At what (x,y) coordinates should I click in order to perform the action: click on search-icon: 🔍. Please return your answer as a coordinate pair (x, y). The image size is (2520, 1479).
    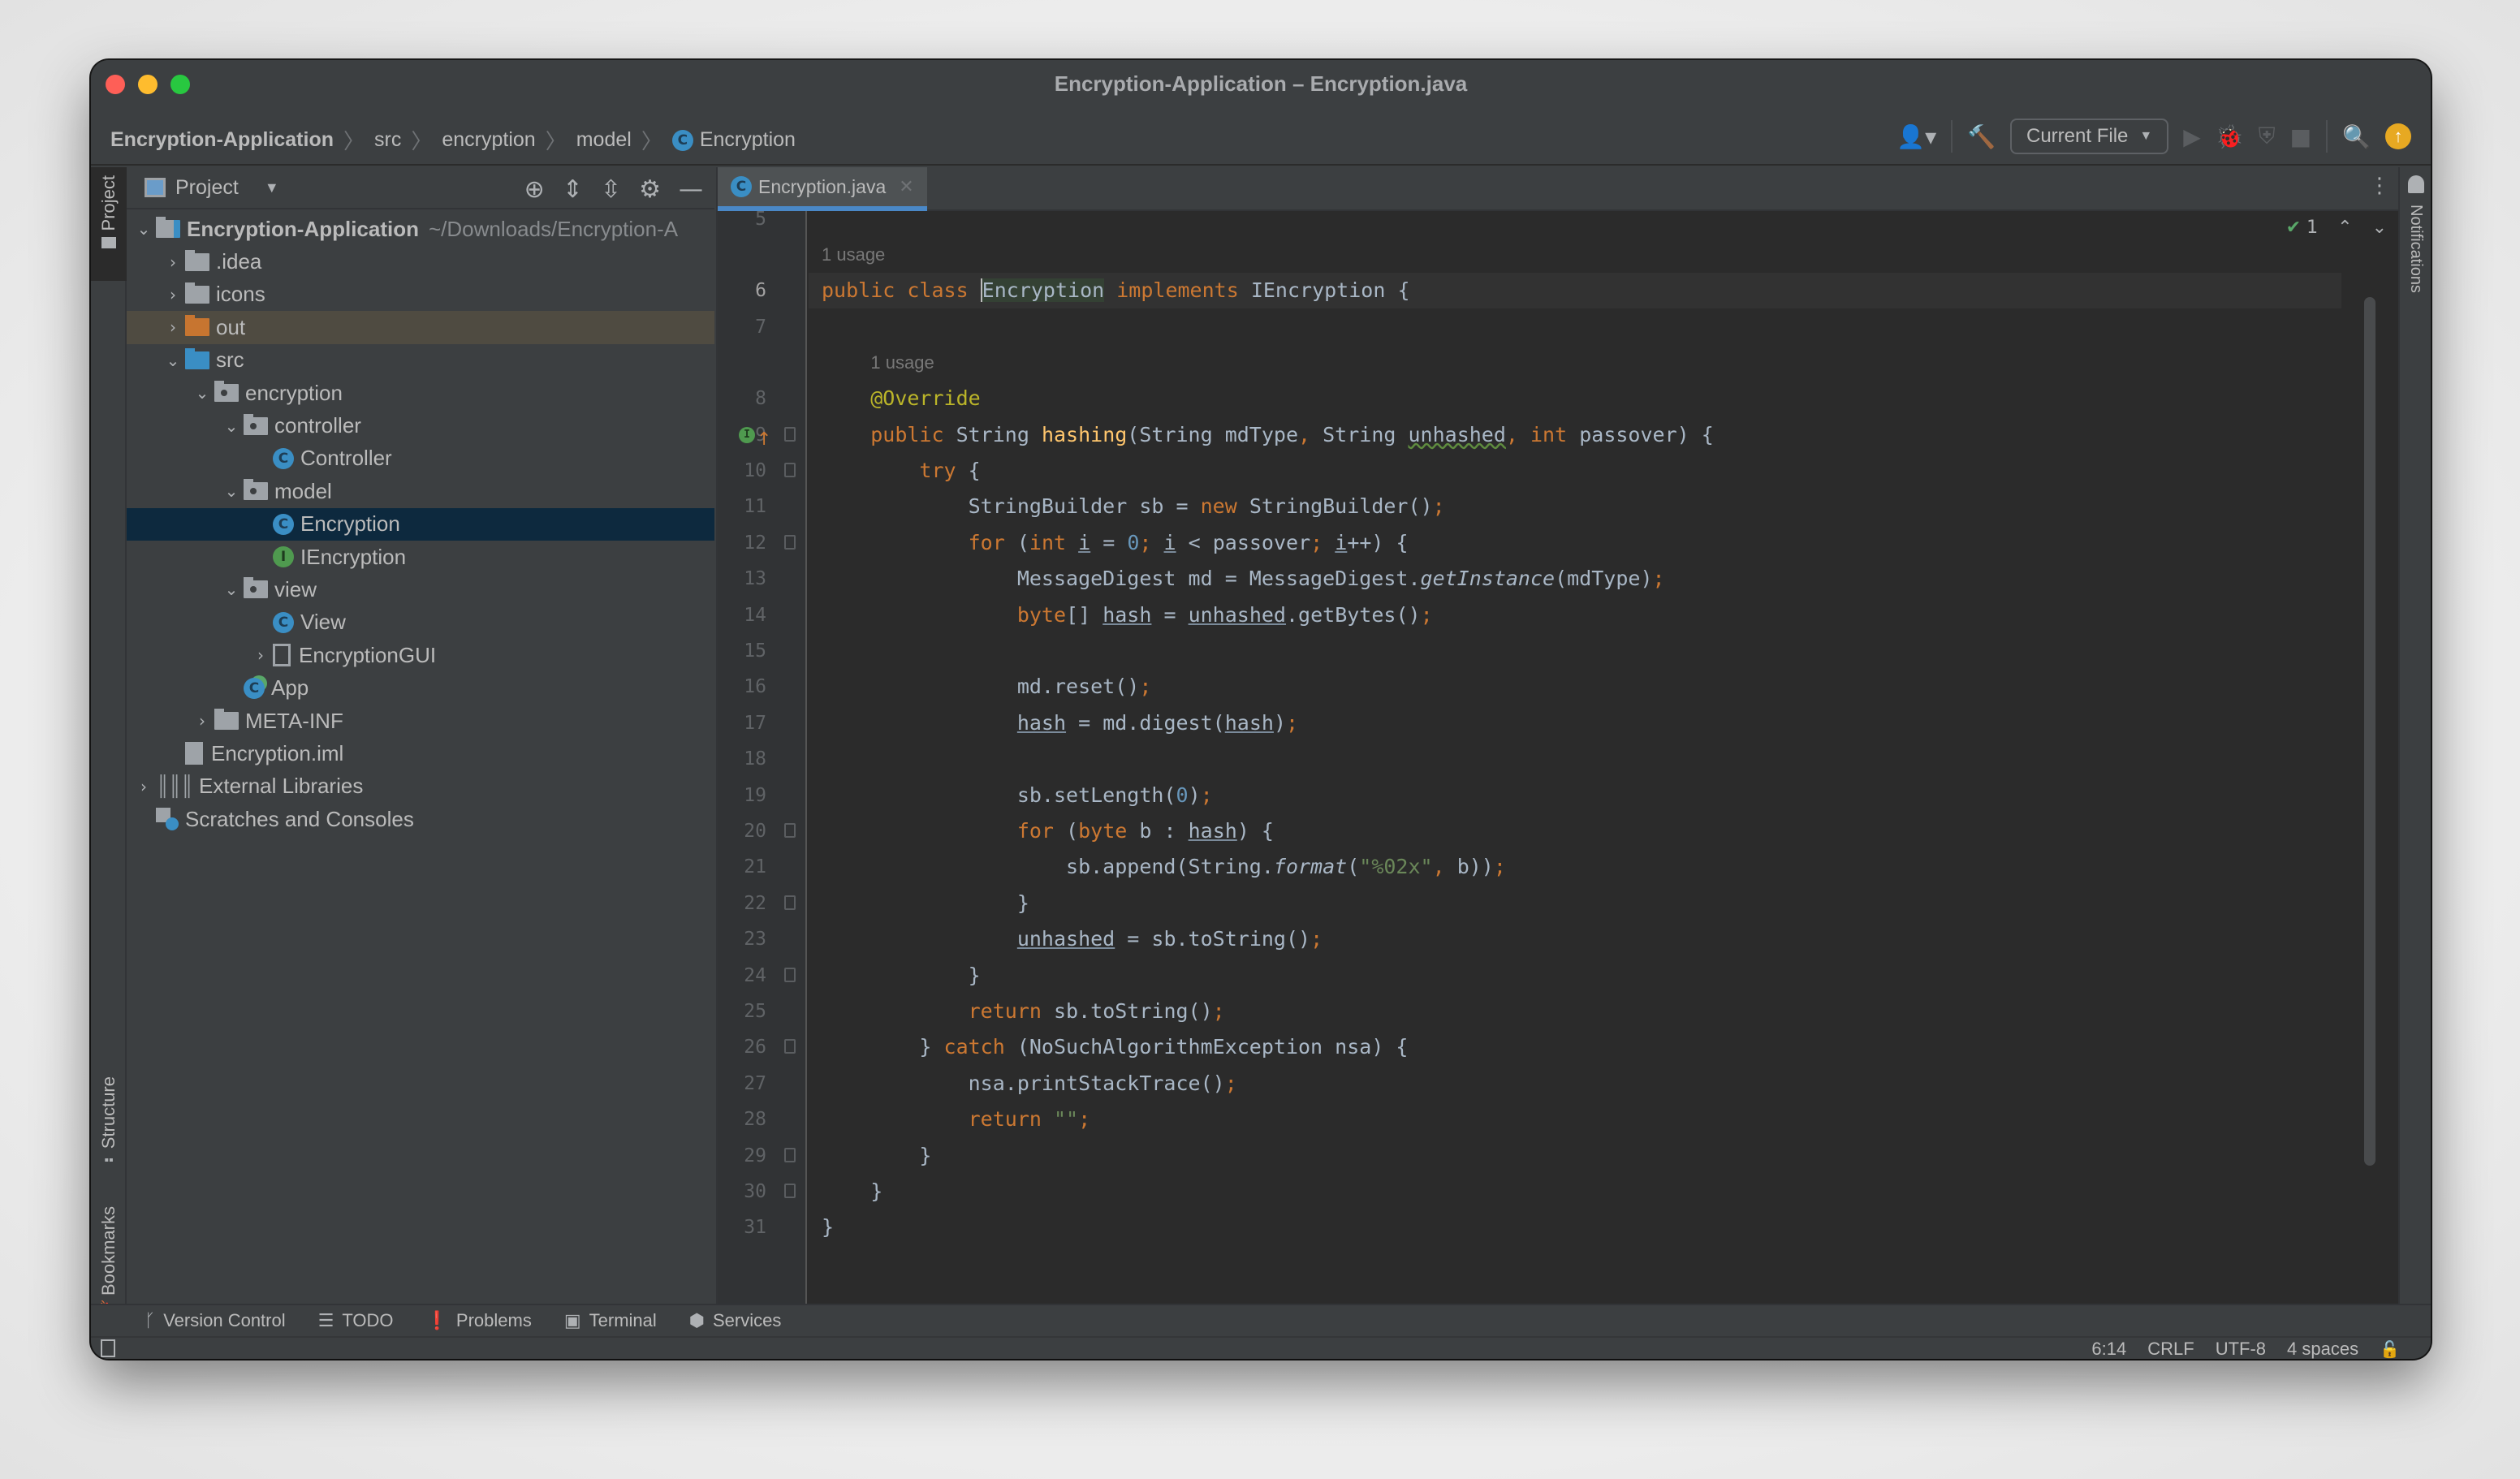
    Looking at the image, I should click on (2356, 136).